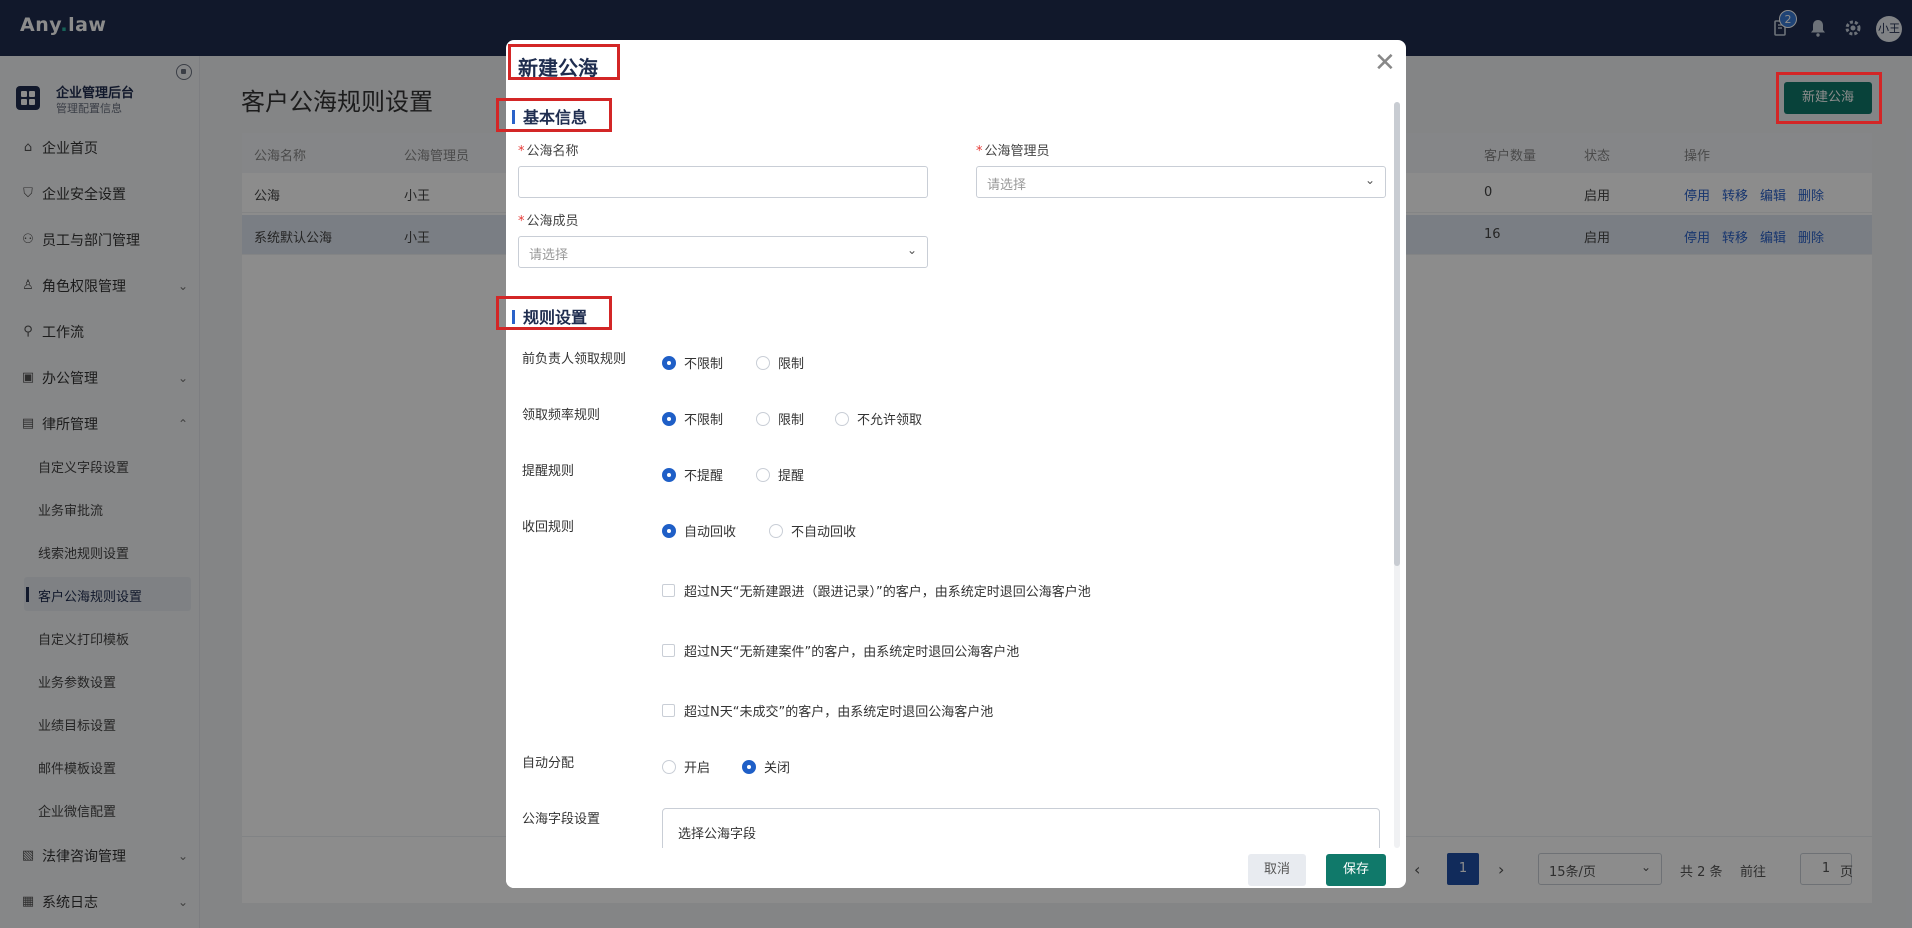 The height and width of the screenshot is (928, 1912). Describe the element at coordinates (692, 418) in the screenshot. I see `radio-freq-unlimited: 不限制` at that location.